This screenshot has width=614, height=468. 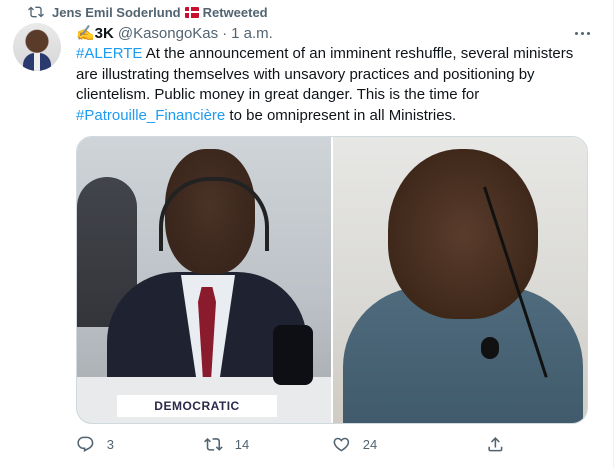 What do you see at coordinates (354, 444) in the screenshot?
I see `like-button: 24` at bounding box center [354, 444].